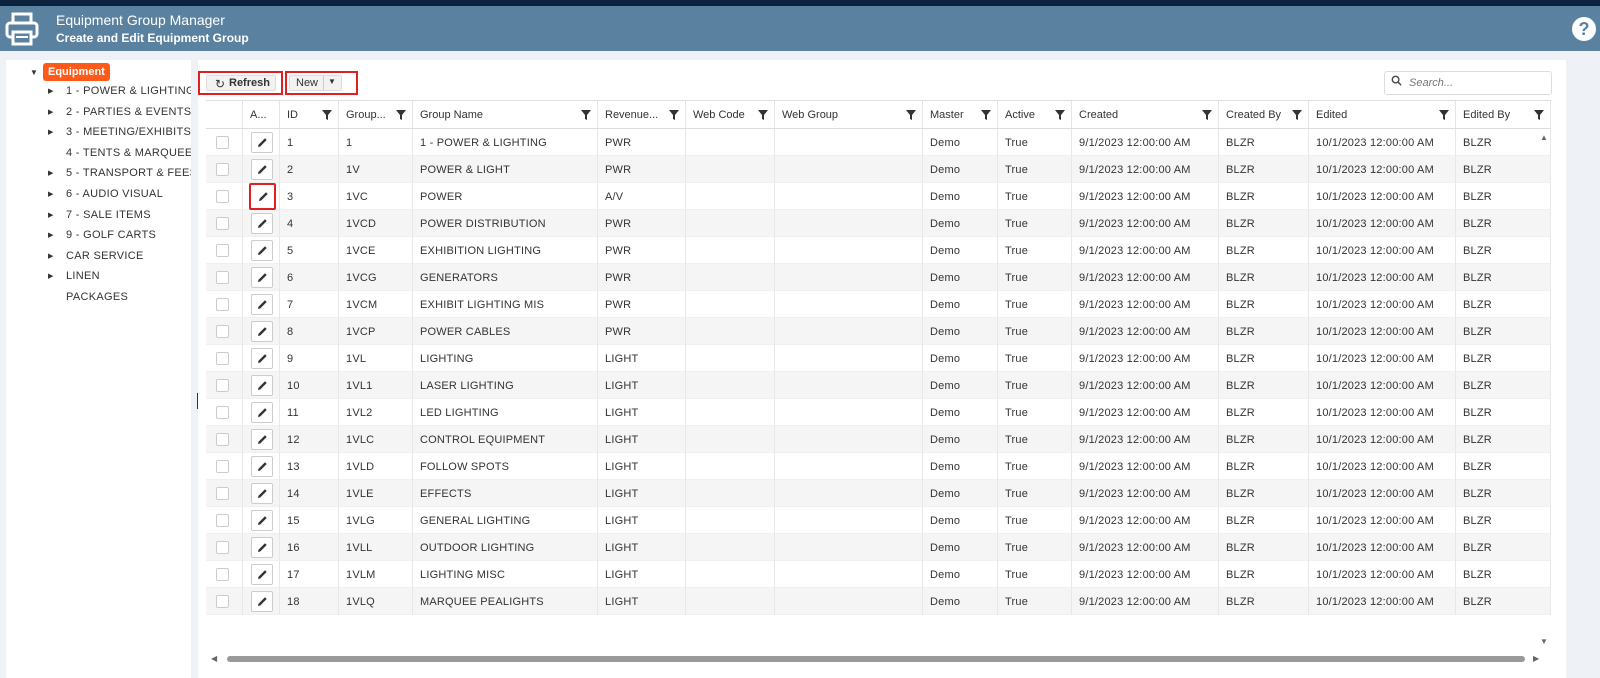 This screenshot has height=678, width=1600. What do you see at coordinates (332, 81) in the screenshot?
I see `caret-down-icon: ▼` at bounding box center [332, 81].